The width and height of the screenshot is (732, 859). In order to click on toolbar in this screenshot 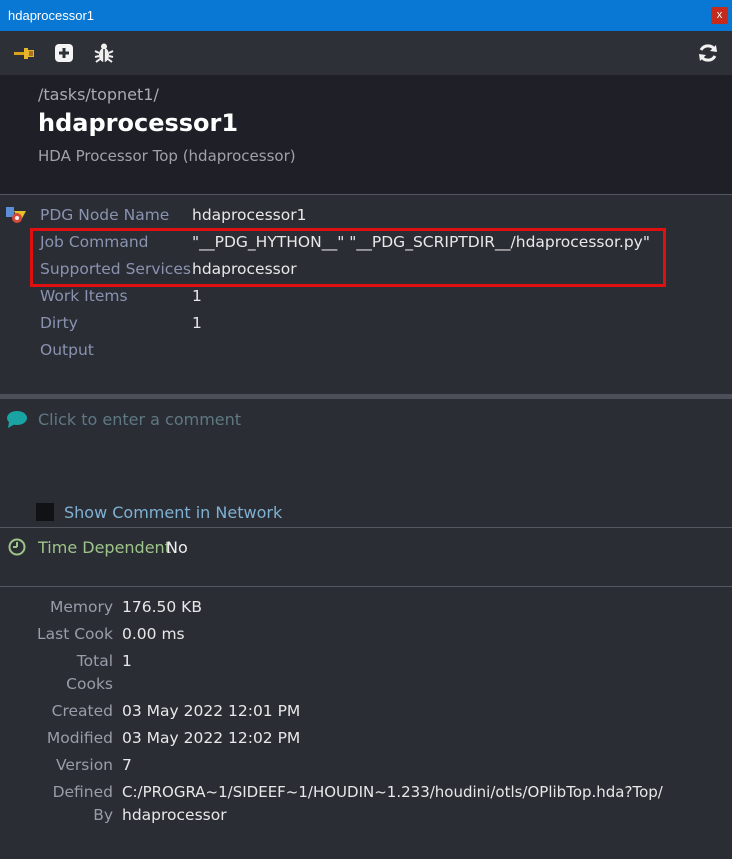, I will do `click(366, 53)`.